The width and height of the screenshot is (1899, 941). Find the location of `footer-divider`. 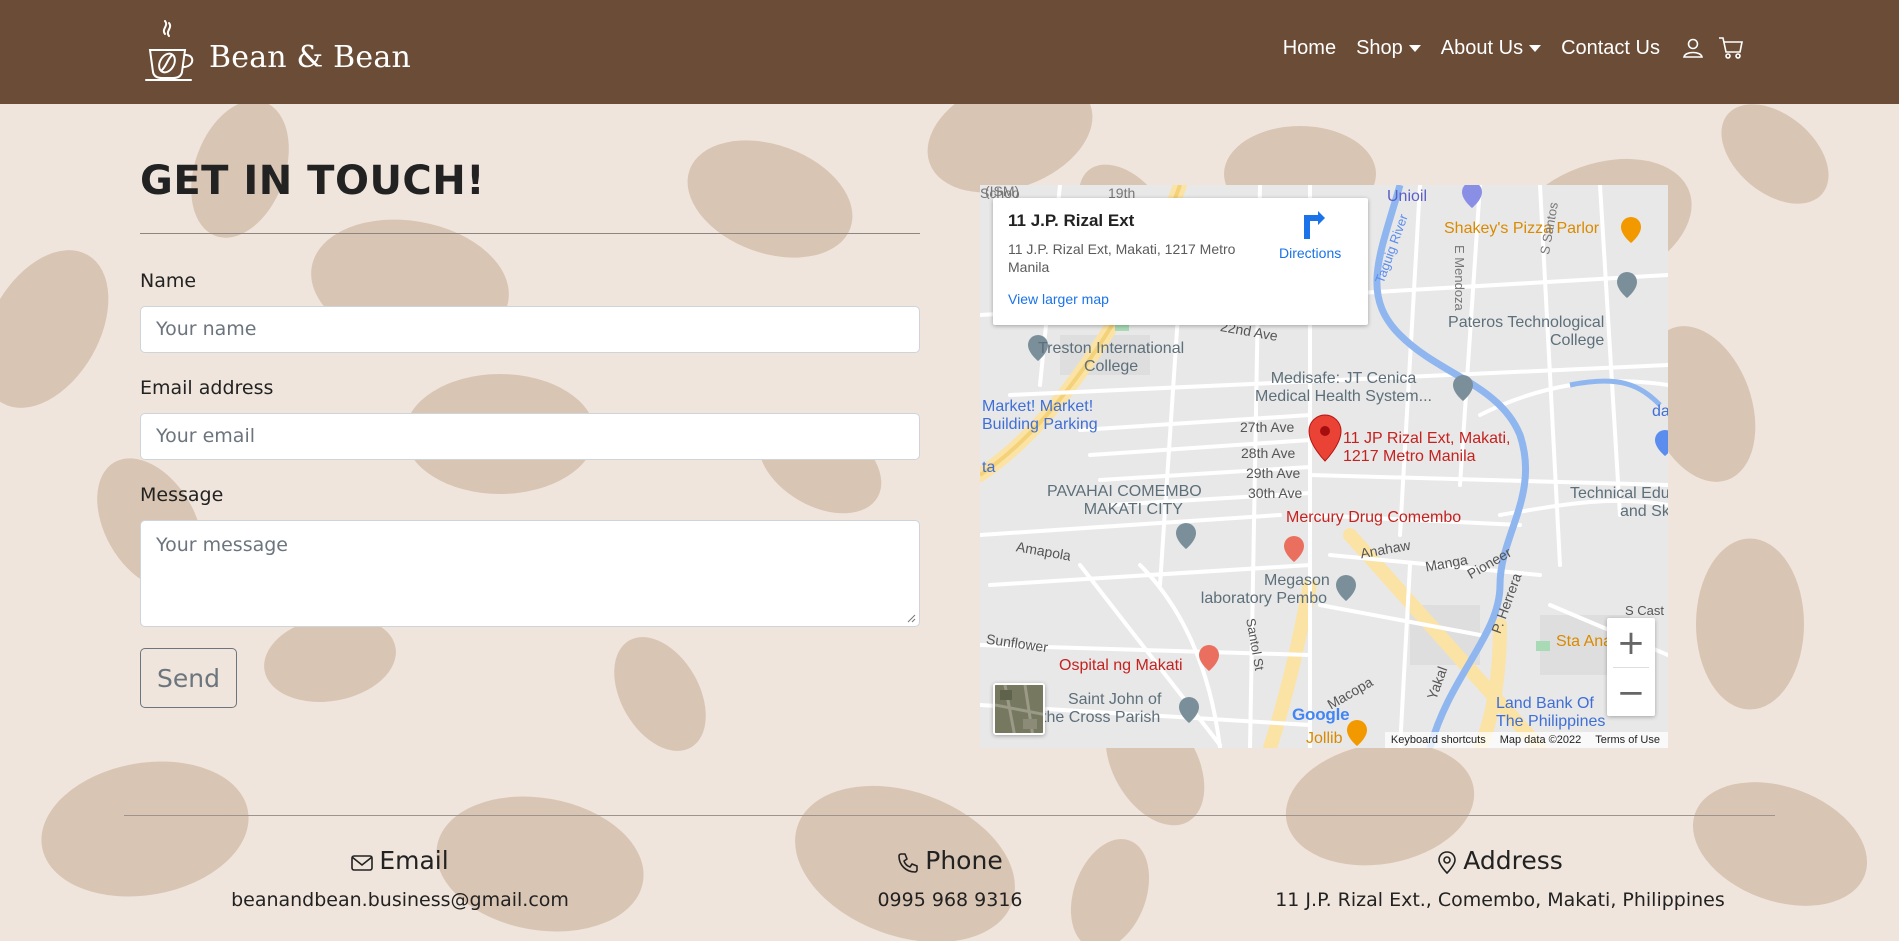

footer-divider is located at coordinates (949, 815).